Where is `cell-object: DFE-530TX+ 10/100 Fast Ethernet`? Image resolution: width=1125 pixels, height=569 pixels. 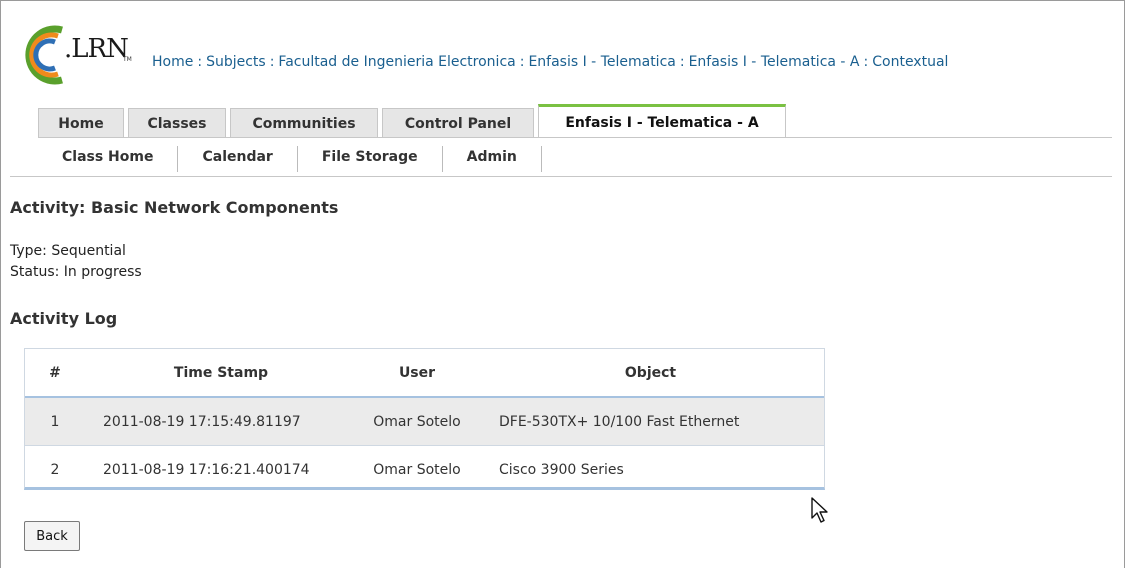
cell-object: DFE-530TX+ 10/100 Fast Ethernet is located at coordinates (650, 421).